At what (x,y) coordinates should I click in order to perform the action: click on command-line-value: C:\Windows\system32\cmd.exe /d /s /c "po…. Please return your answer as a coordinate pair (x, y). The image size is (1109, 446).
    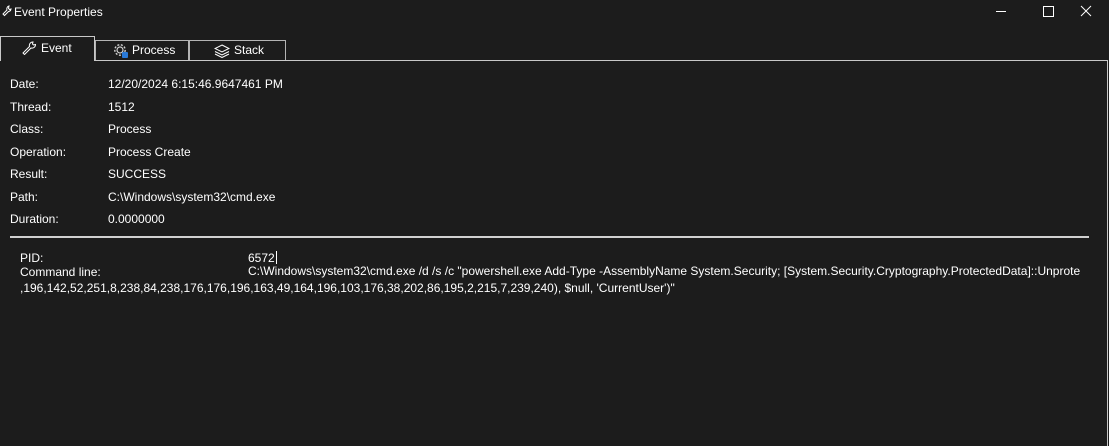
    Looking at the image, I should click on (664, 272).